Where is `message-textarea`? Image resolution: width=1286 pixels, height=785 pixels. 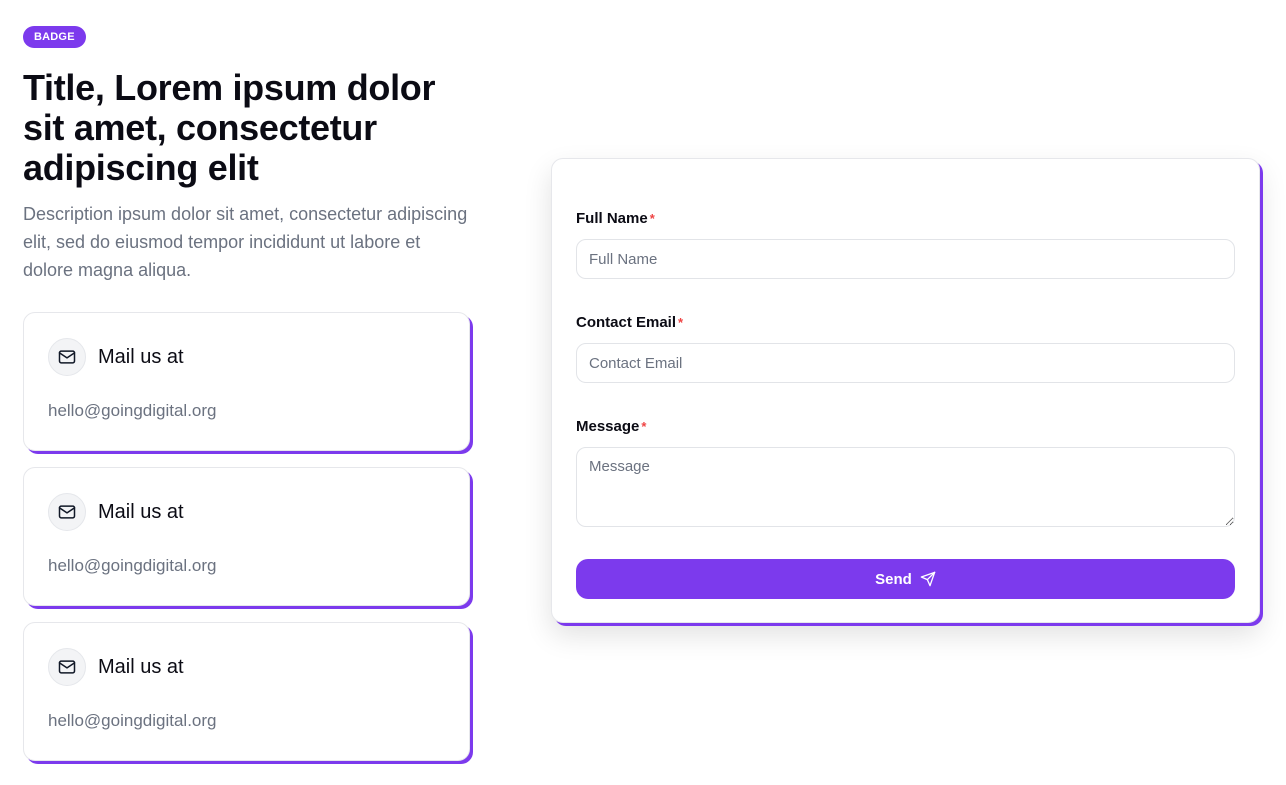
message-textarea is located at coordinates (905, 487).